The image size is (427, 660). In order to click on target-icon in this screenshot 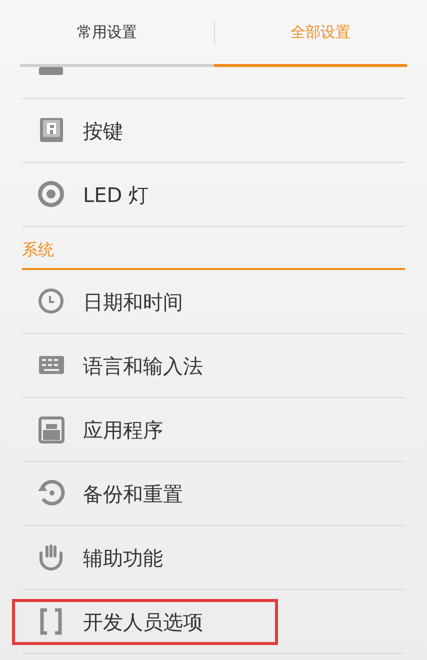, I will do `click(51, 194)`.